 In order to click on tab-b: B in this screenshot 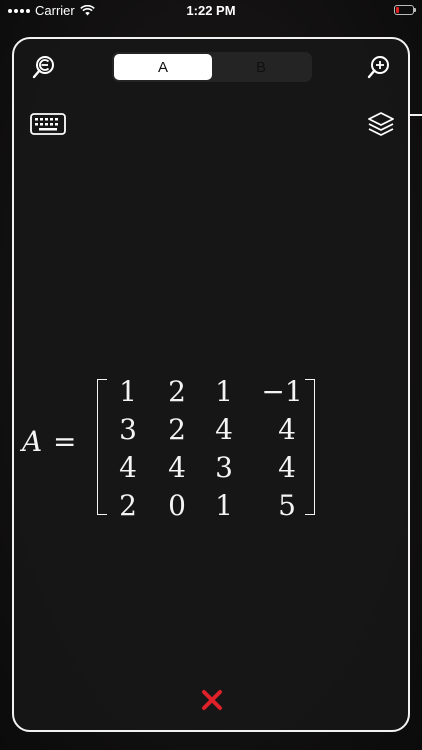, I will do `click(261, 67)`.